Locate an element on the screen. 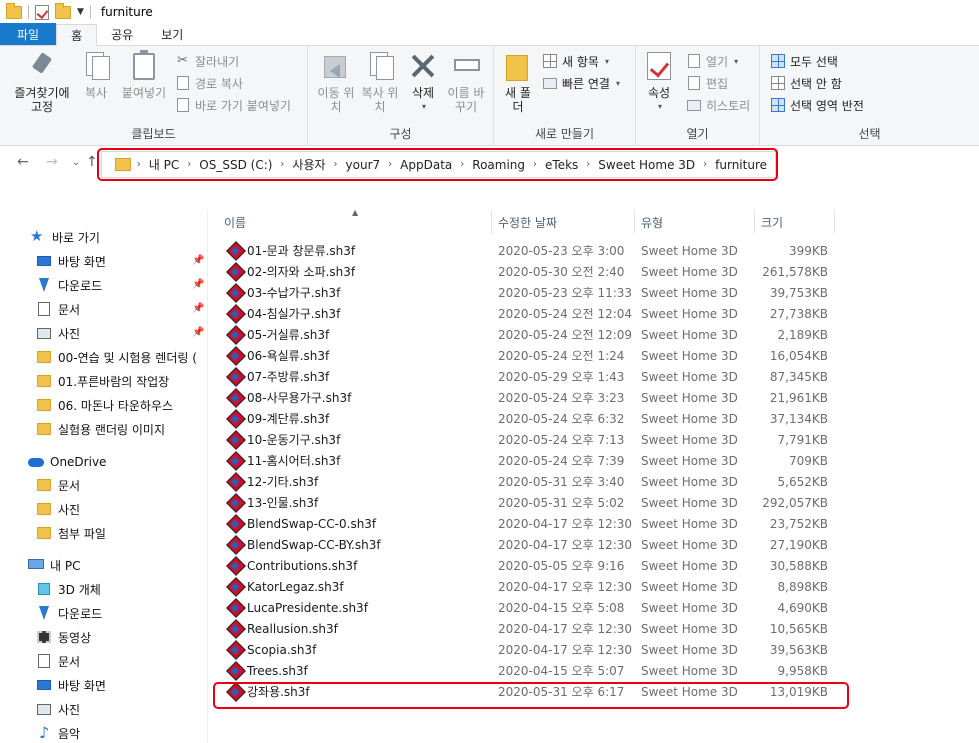  new-item-button: 새 항목 ▾ is located at coordinates (575, 61).